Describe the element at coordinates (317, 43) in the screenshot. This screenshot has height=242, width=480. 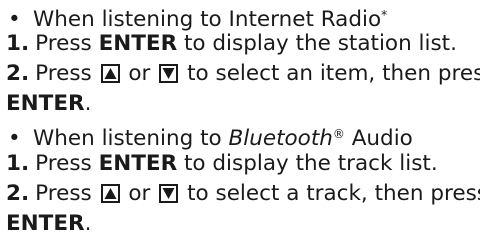
I see `step-text: to display the station list.` at that location.